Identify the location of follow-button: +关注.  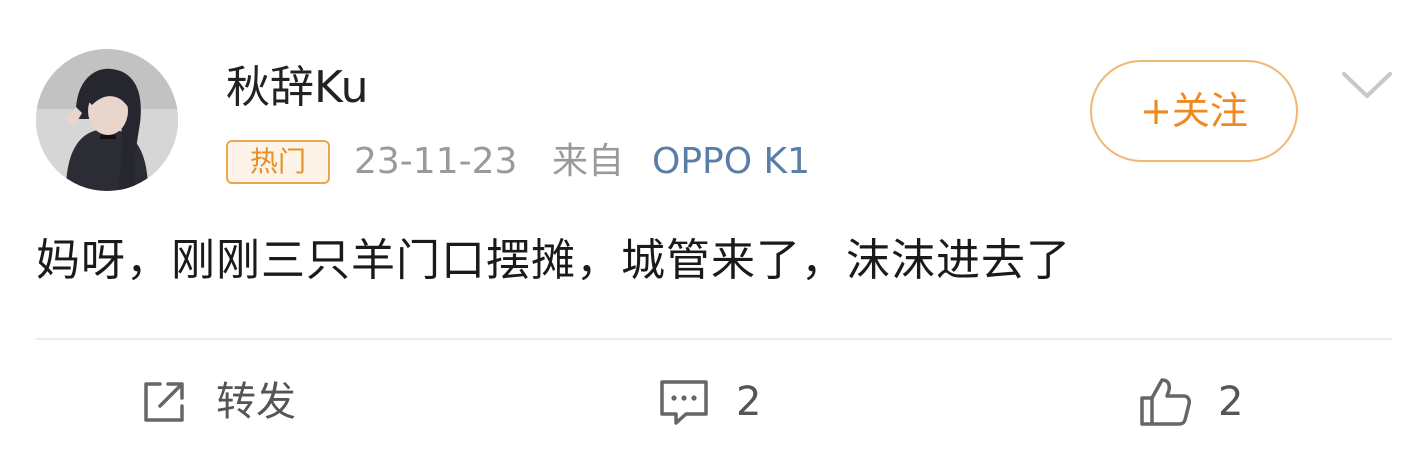
(1194, 111).